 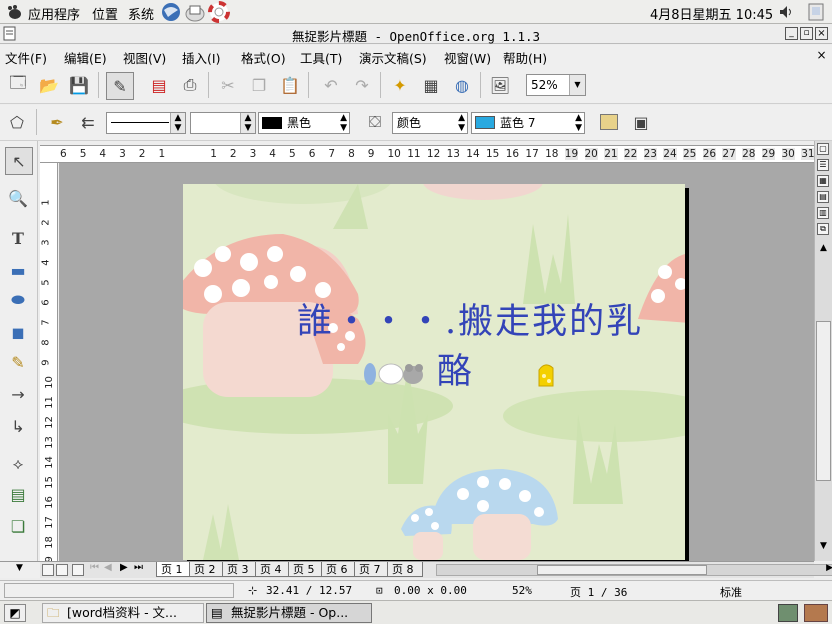 I want to click on lines-arrows-icon: →, so click(x=18, y=394).